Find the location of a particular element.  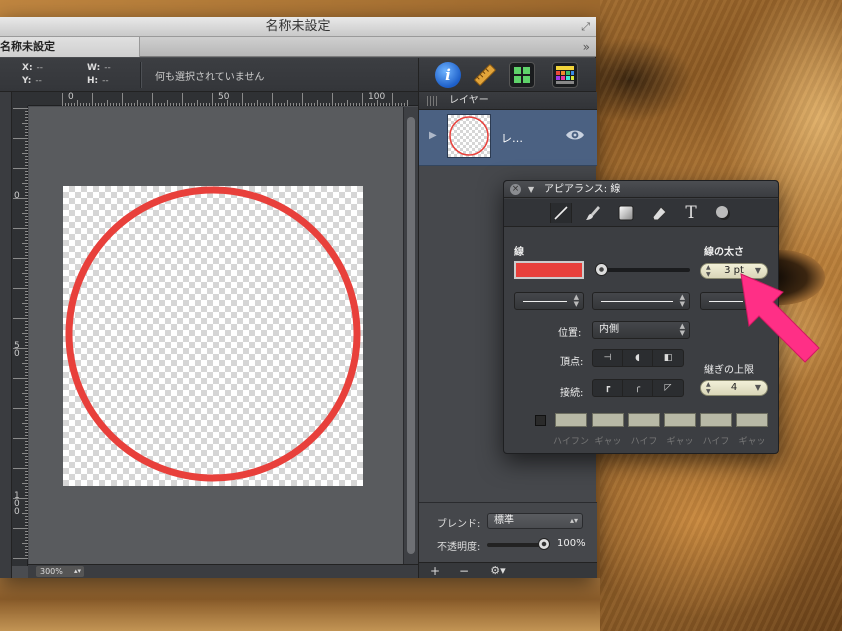

miter-join-icon: ┏ is located at coordinates (608, 388).